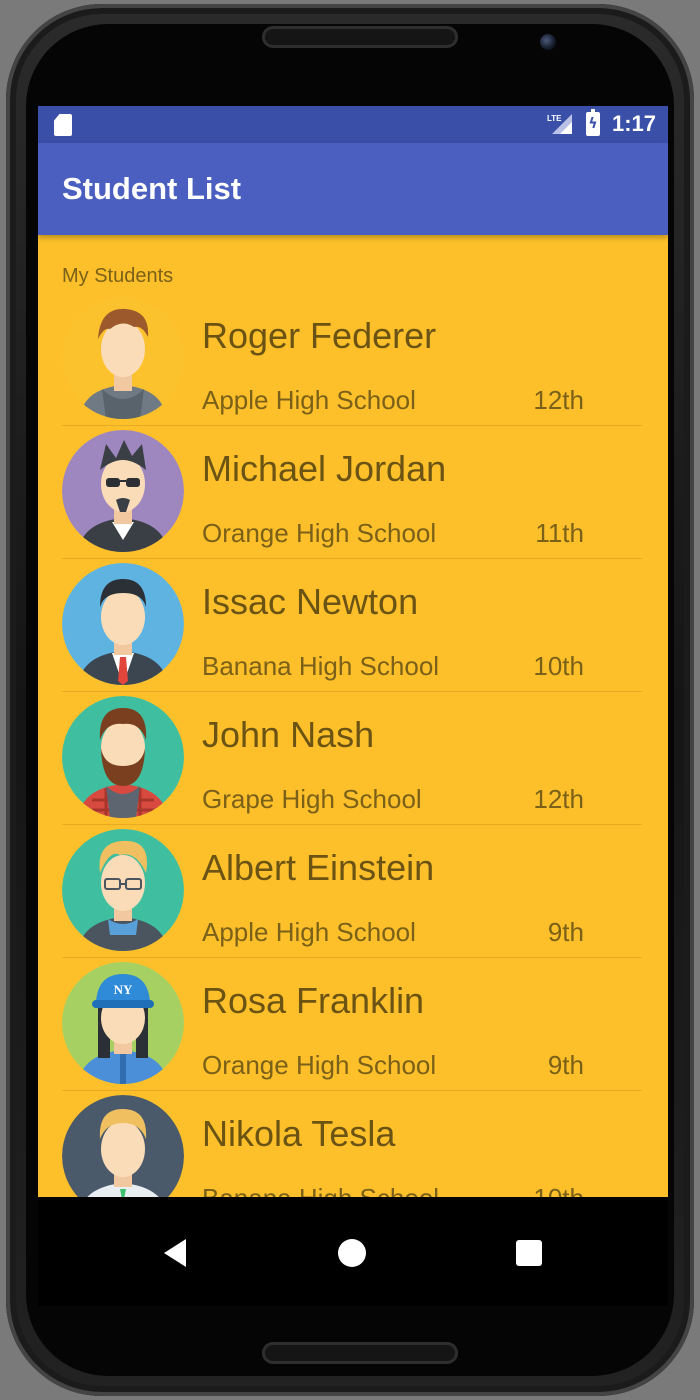 This screenshot has height=1400, width=700. Describe the element at coordinates (175, 1253) in the screenshot. I see `back-triangle-icon` at that location.